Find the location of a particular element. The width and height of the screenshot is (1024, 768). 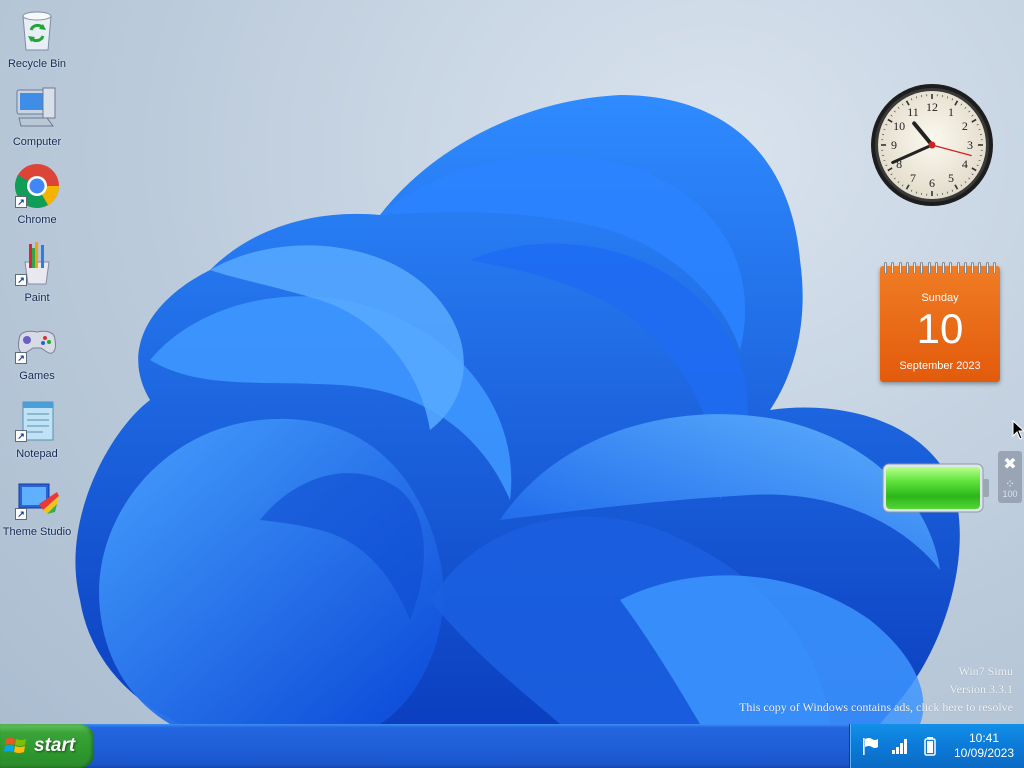

signal-icon is located at coordinates (900, 746).